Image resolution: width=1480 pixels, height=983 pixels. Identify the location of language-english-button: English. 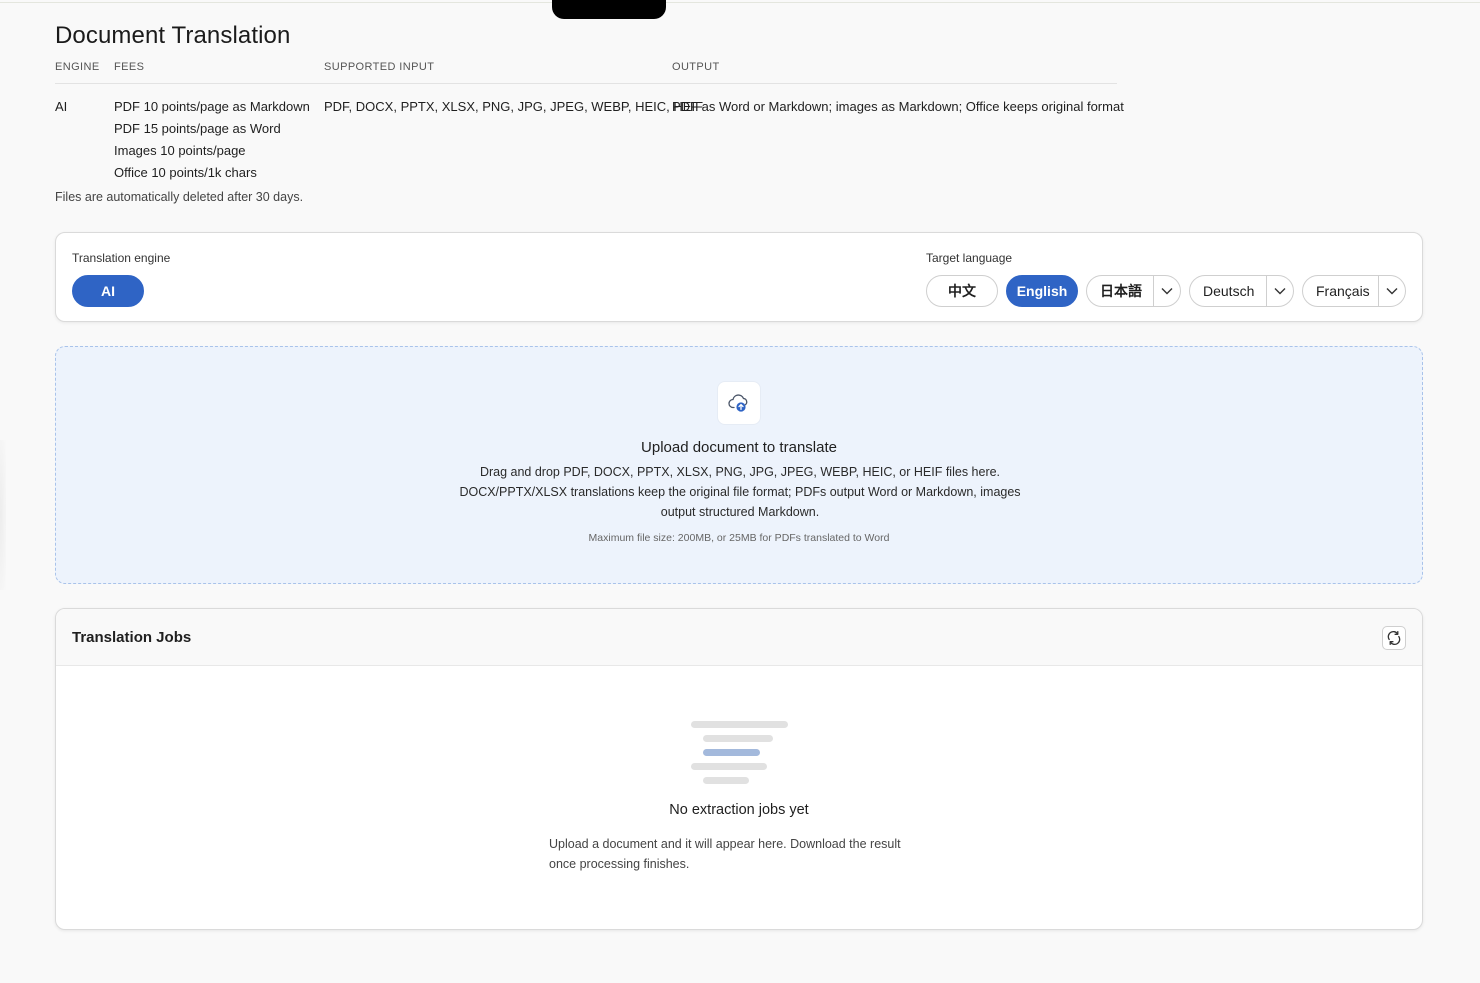
(1042, 291).